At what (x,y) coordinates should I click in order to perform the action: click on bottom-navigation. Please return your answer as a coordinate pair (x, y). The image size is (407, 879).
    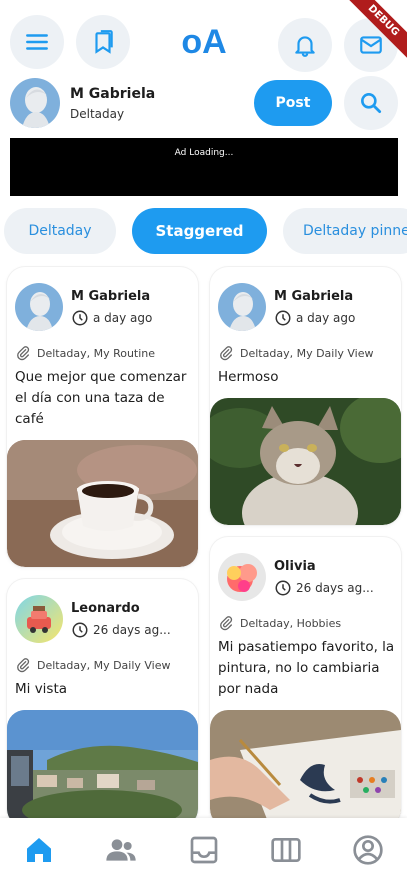
    Looking at the image, I should click on (203, 848).